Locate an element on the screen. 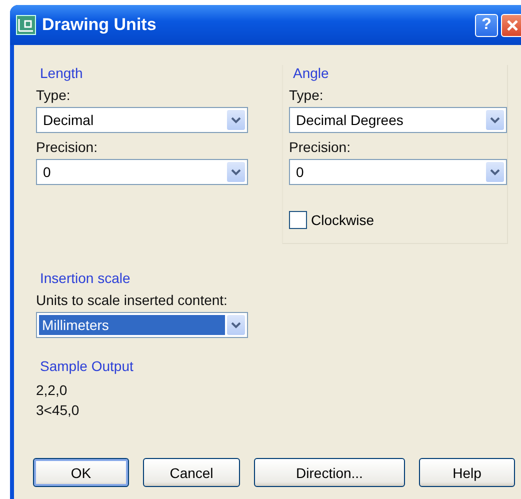 The height and width of the screenshot is (499, 521). dialog-button: Help is located at coordinates (467, 472).